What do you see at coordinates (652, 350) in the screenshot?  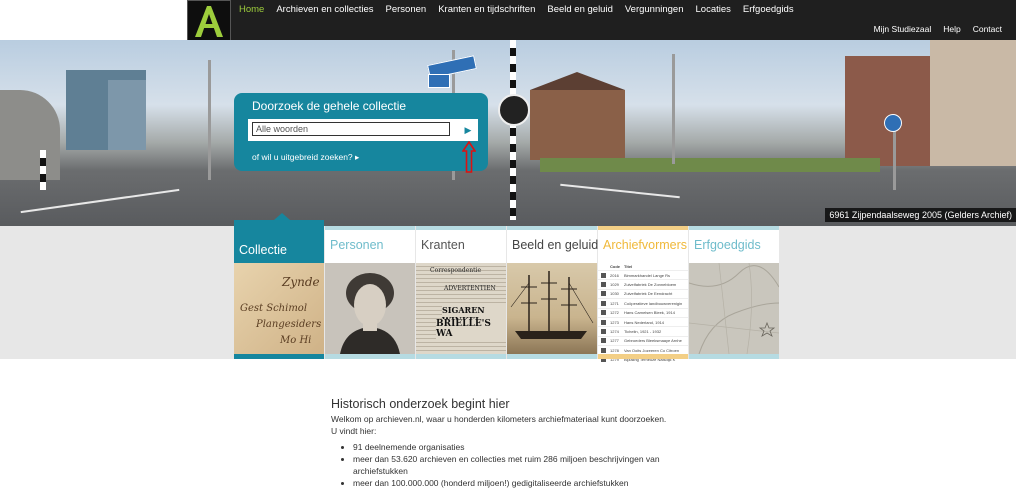 I see `archive-row-title: Van Ooits Jozeeren Co Citroen` at bounding box center [652, 350].